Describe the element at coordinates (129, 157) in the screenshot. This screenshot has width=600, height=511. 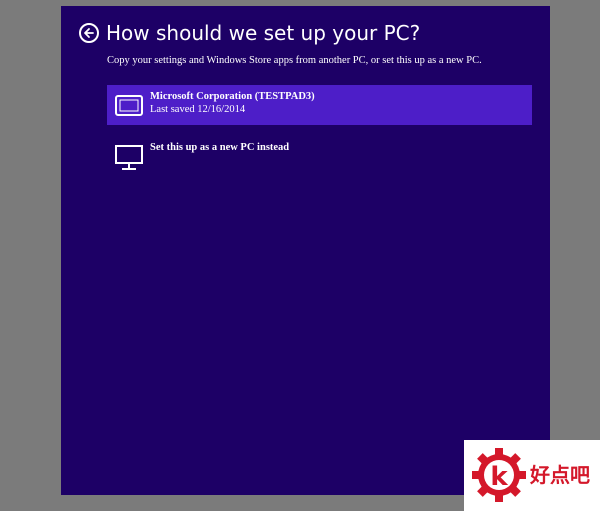
I see `monitor-icon` at that location.